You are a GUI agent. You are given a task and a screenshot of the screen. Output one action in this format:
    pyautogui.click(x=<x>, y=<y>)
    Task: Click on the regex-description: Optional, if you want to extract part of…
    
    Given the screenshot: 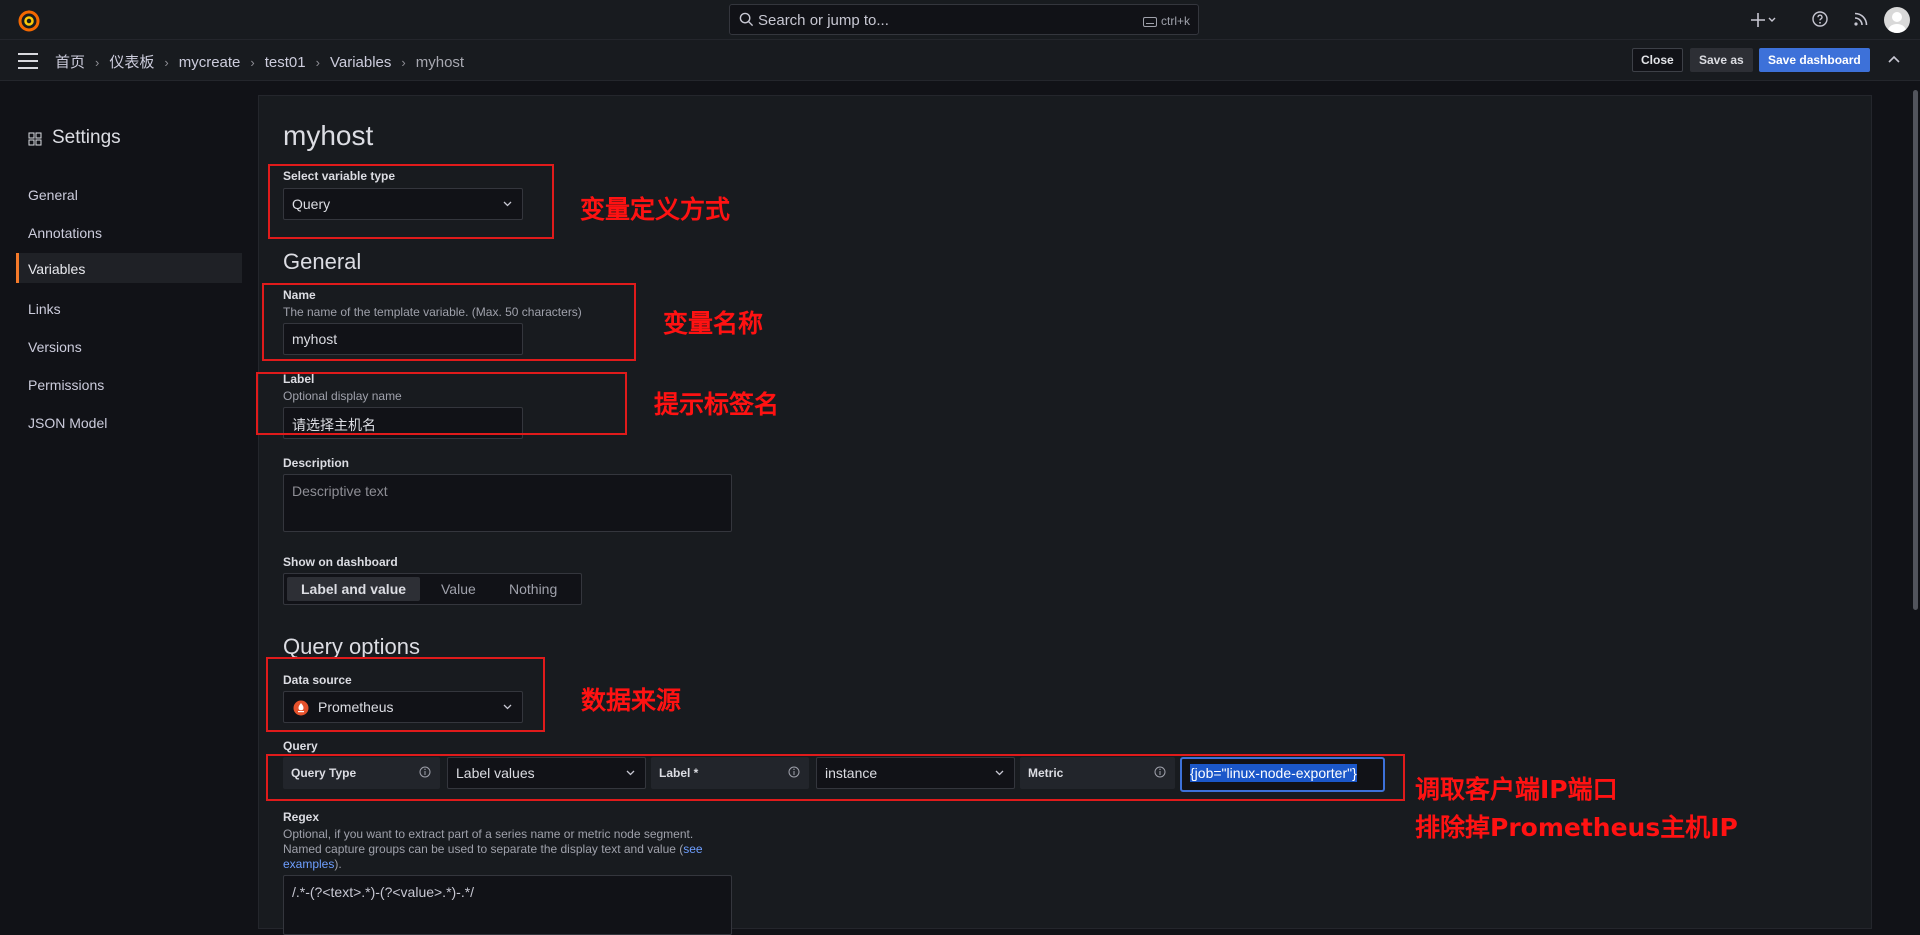 What is the action you would take?
    pyautogui.click(x=493, y=849)
    